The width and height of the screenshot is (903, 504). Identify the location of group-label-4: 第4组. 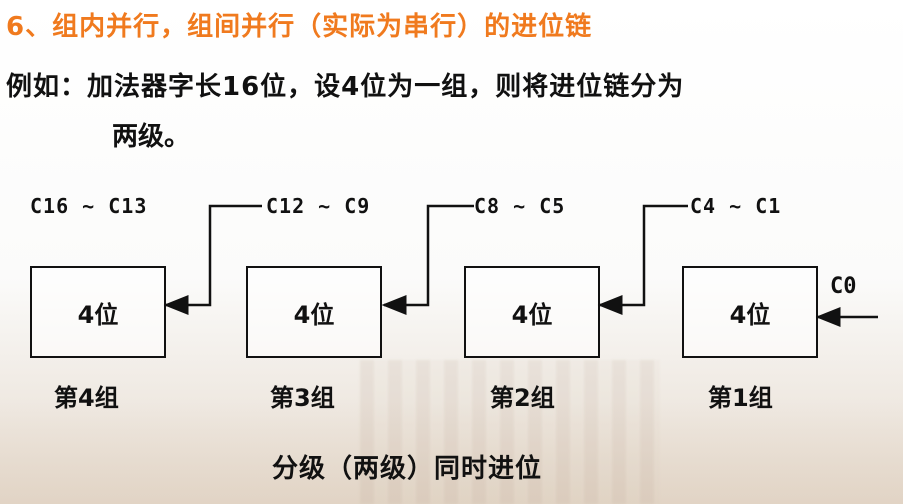
(86, 398).